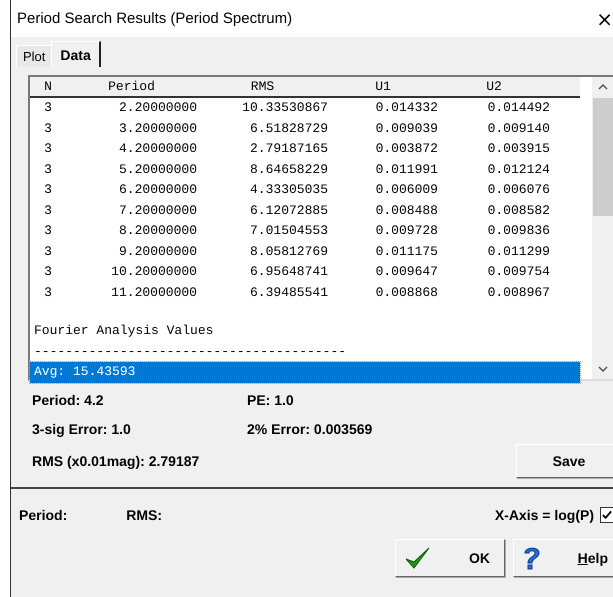  I want to click on table-cell-text: 10.33530867, so click(284, 108).